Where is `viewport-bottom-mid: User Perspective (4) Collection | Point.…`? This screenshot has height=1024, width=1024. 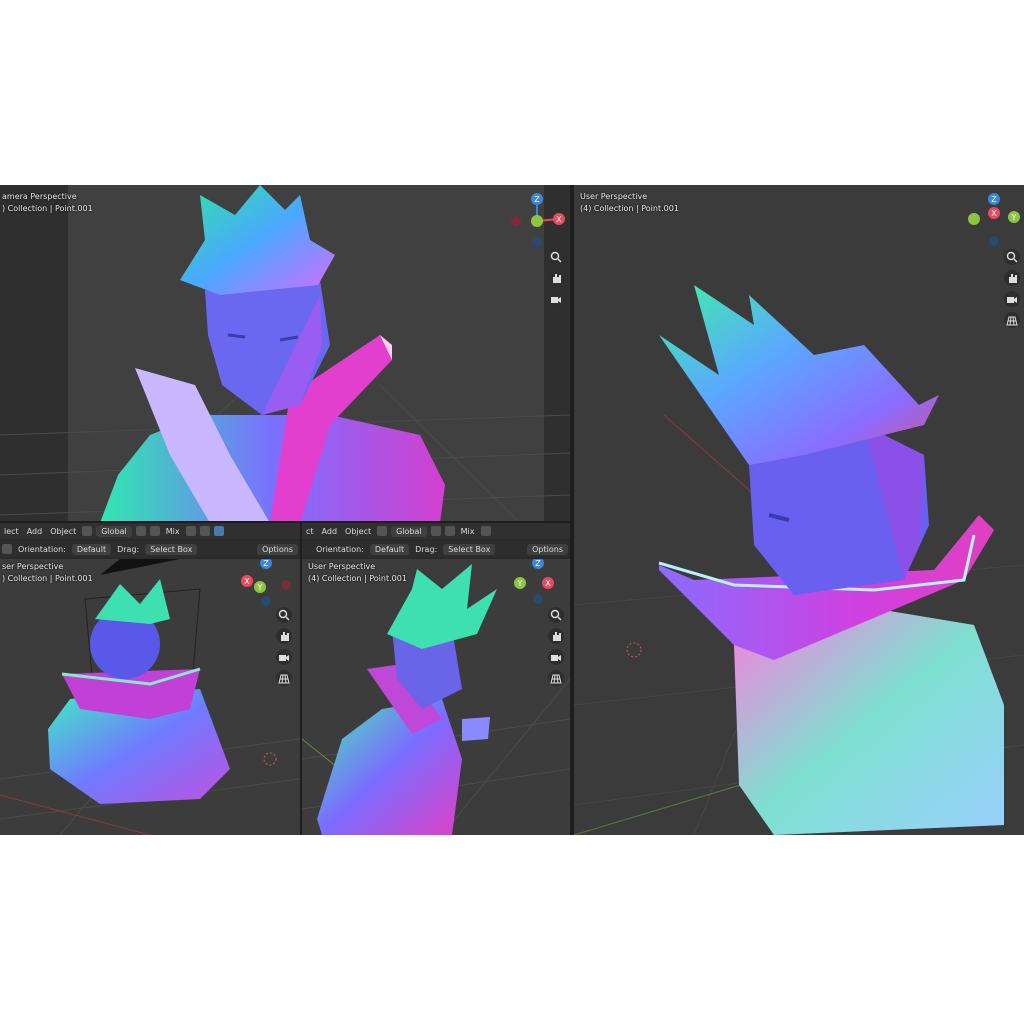
viewport-bottom-mid: User Perspective (4) Collection | Point.… is located at coordinates (436, 697).